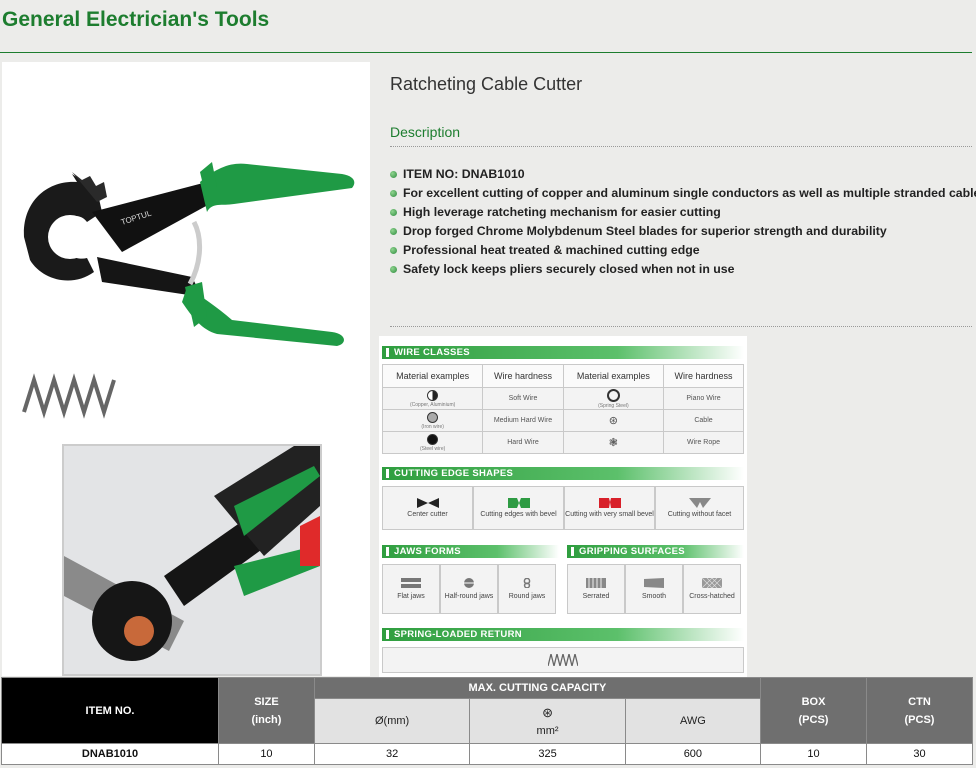 This screenshot has height=768, width=976. I want to click on cutting-edge-item: Cutting with very small bevel, so click(609, 508).